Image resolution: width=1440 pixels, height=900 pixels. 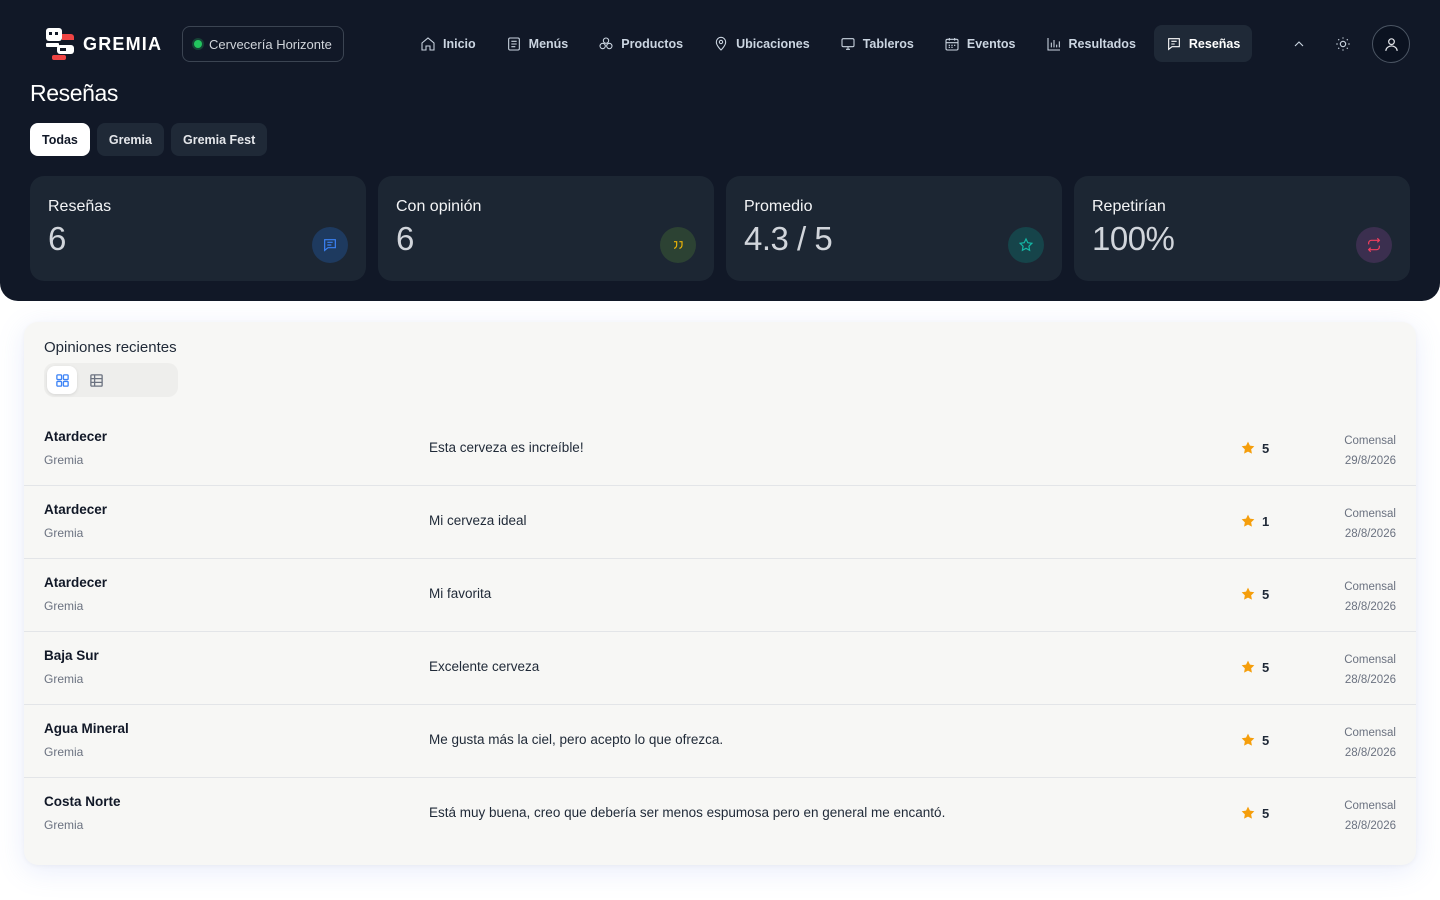 I want to click on nav-item-inicio: Inicio, so click(x=448, y=43).